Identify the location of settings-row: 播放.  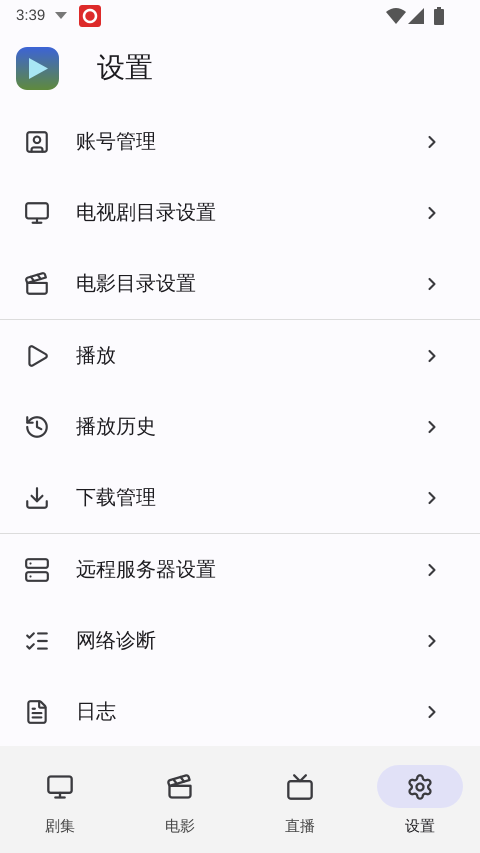
(240, 355).